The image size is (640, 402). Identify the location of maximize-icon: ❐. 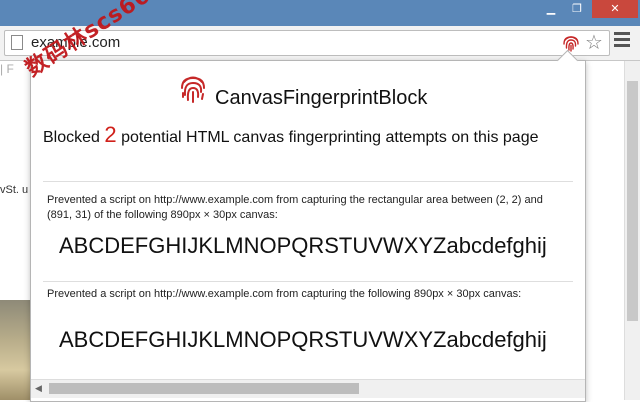
(577, 10).